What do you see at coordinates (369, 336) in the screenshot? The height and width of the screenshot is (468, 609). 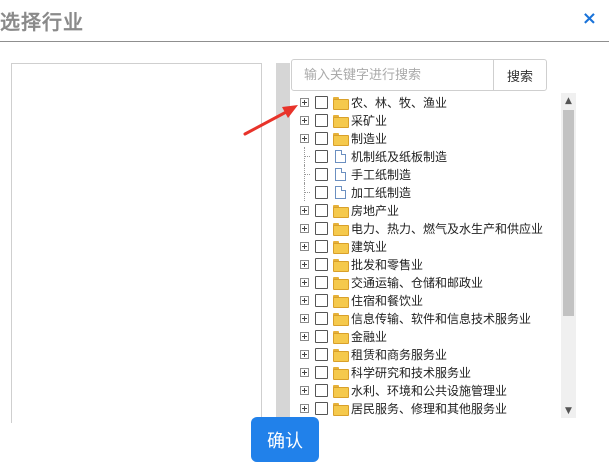 I see `tree-node-label: 金融业` at bounding box center [369, 336].